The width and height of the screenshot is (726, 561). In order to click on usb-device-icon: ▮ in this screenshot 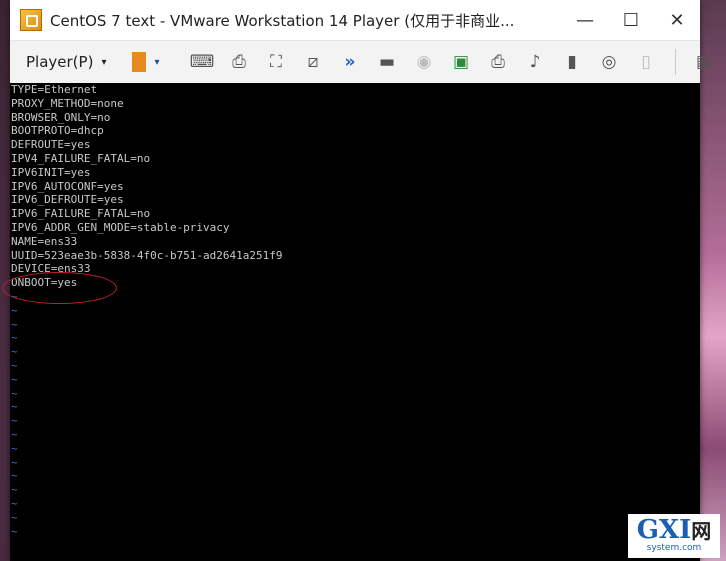, I will do `click(572, 62)`.